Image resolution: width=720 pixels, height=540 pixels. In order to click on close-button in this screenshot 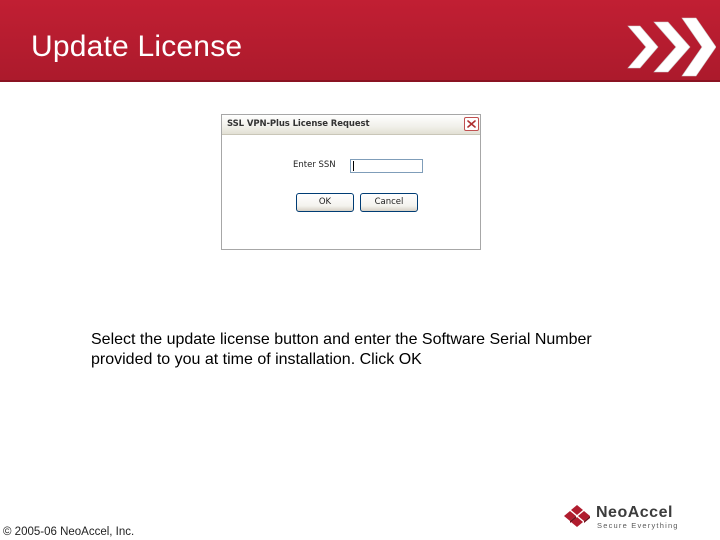, I will do `click(471, 124)`.